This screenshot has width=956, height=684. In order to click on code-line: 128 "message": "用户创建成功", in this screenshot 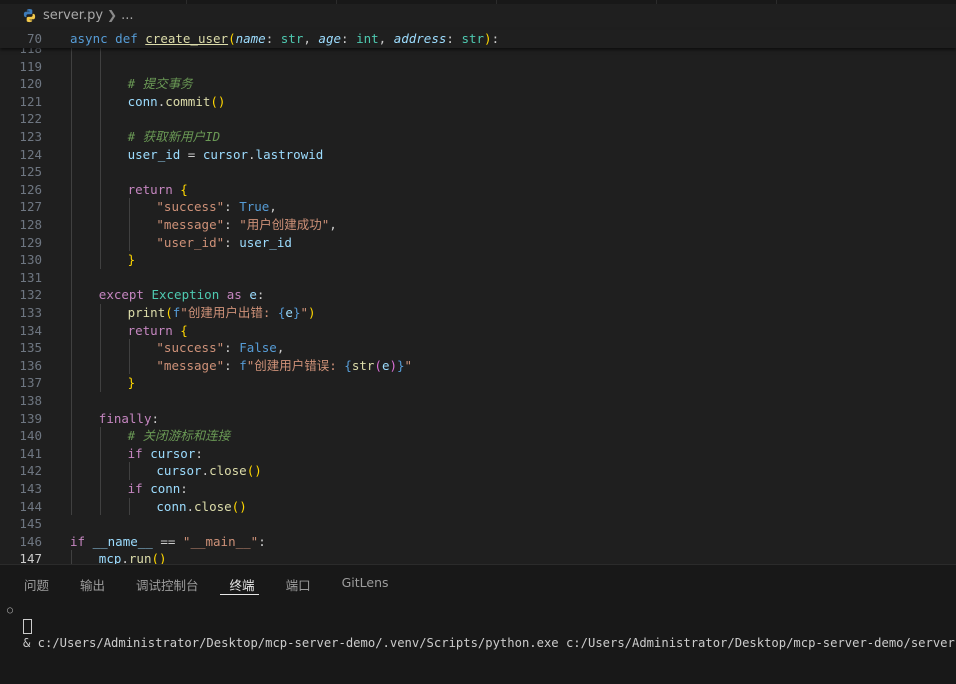, I will do `click(478, 225)`.